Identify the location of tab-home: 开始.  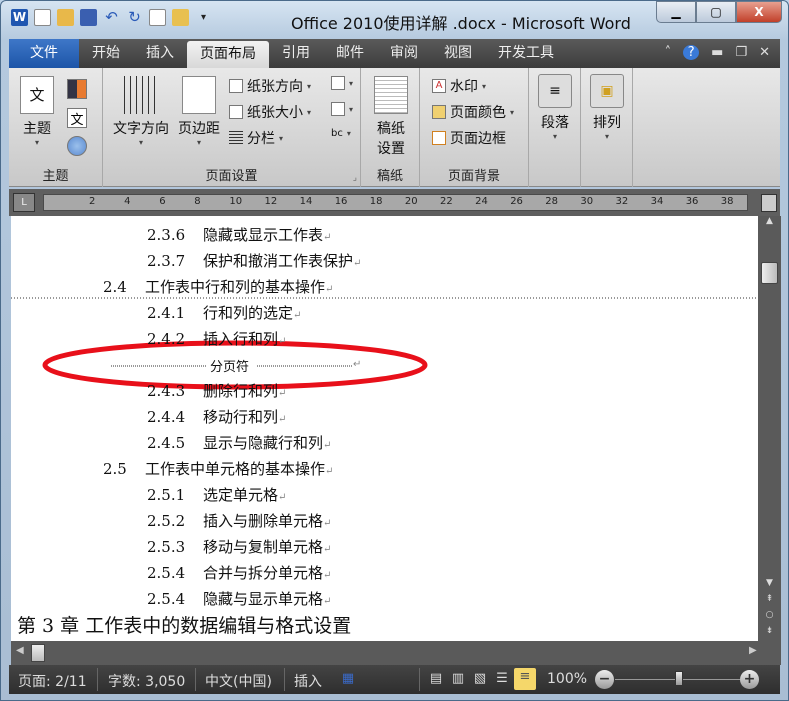
(106, 53).